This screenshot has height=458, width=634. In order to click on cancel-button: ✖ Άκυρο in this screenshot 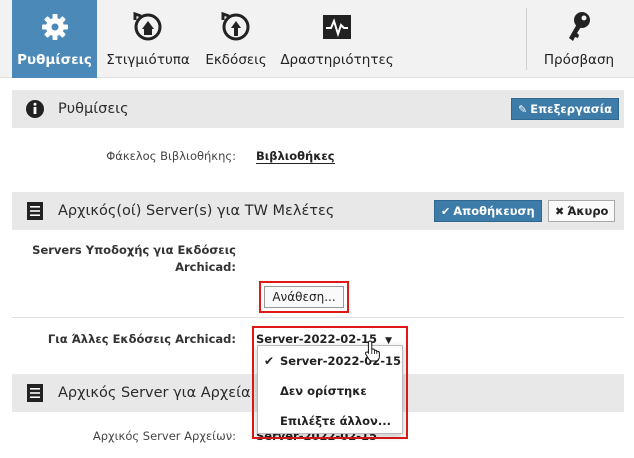, I will do `click(582, 211)`.